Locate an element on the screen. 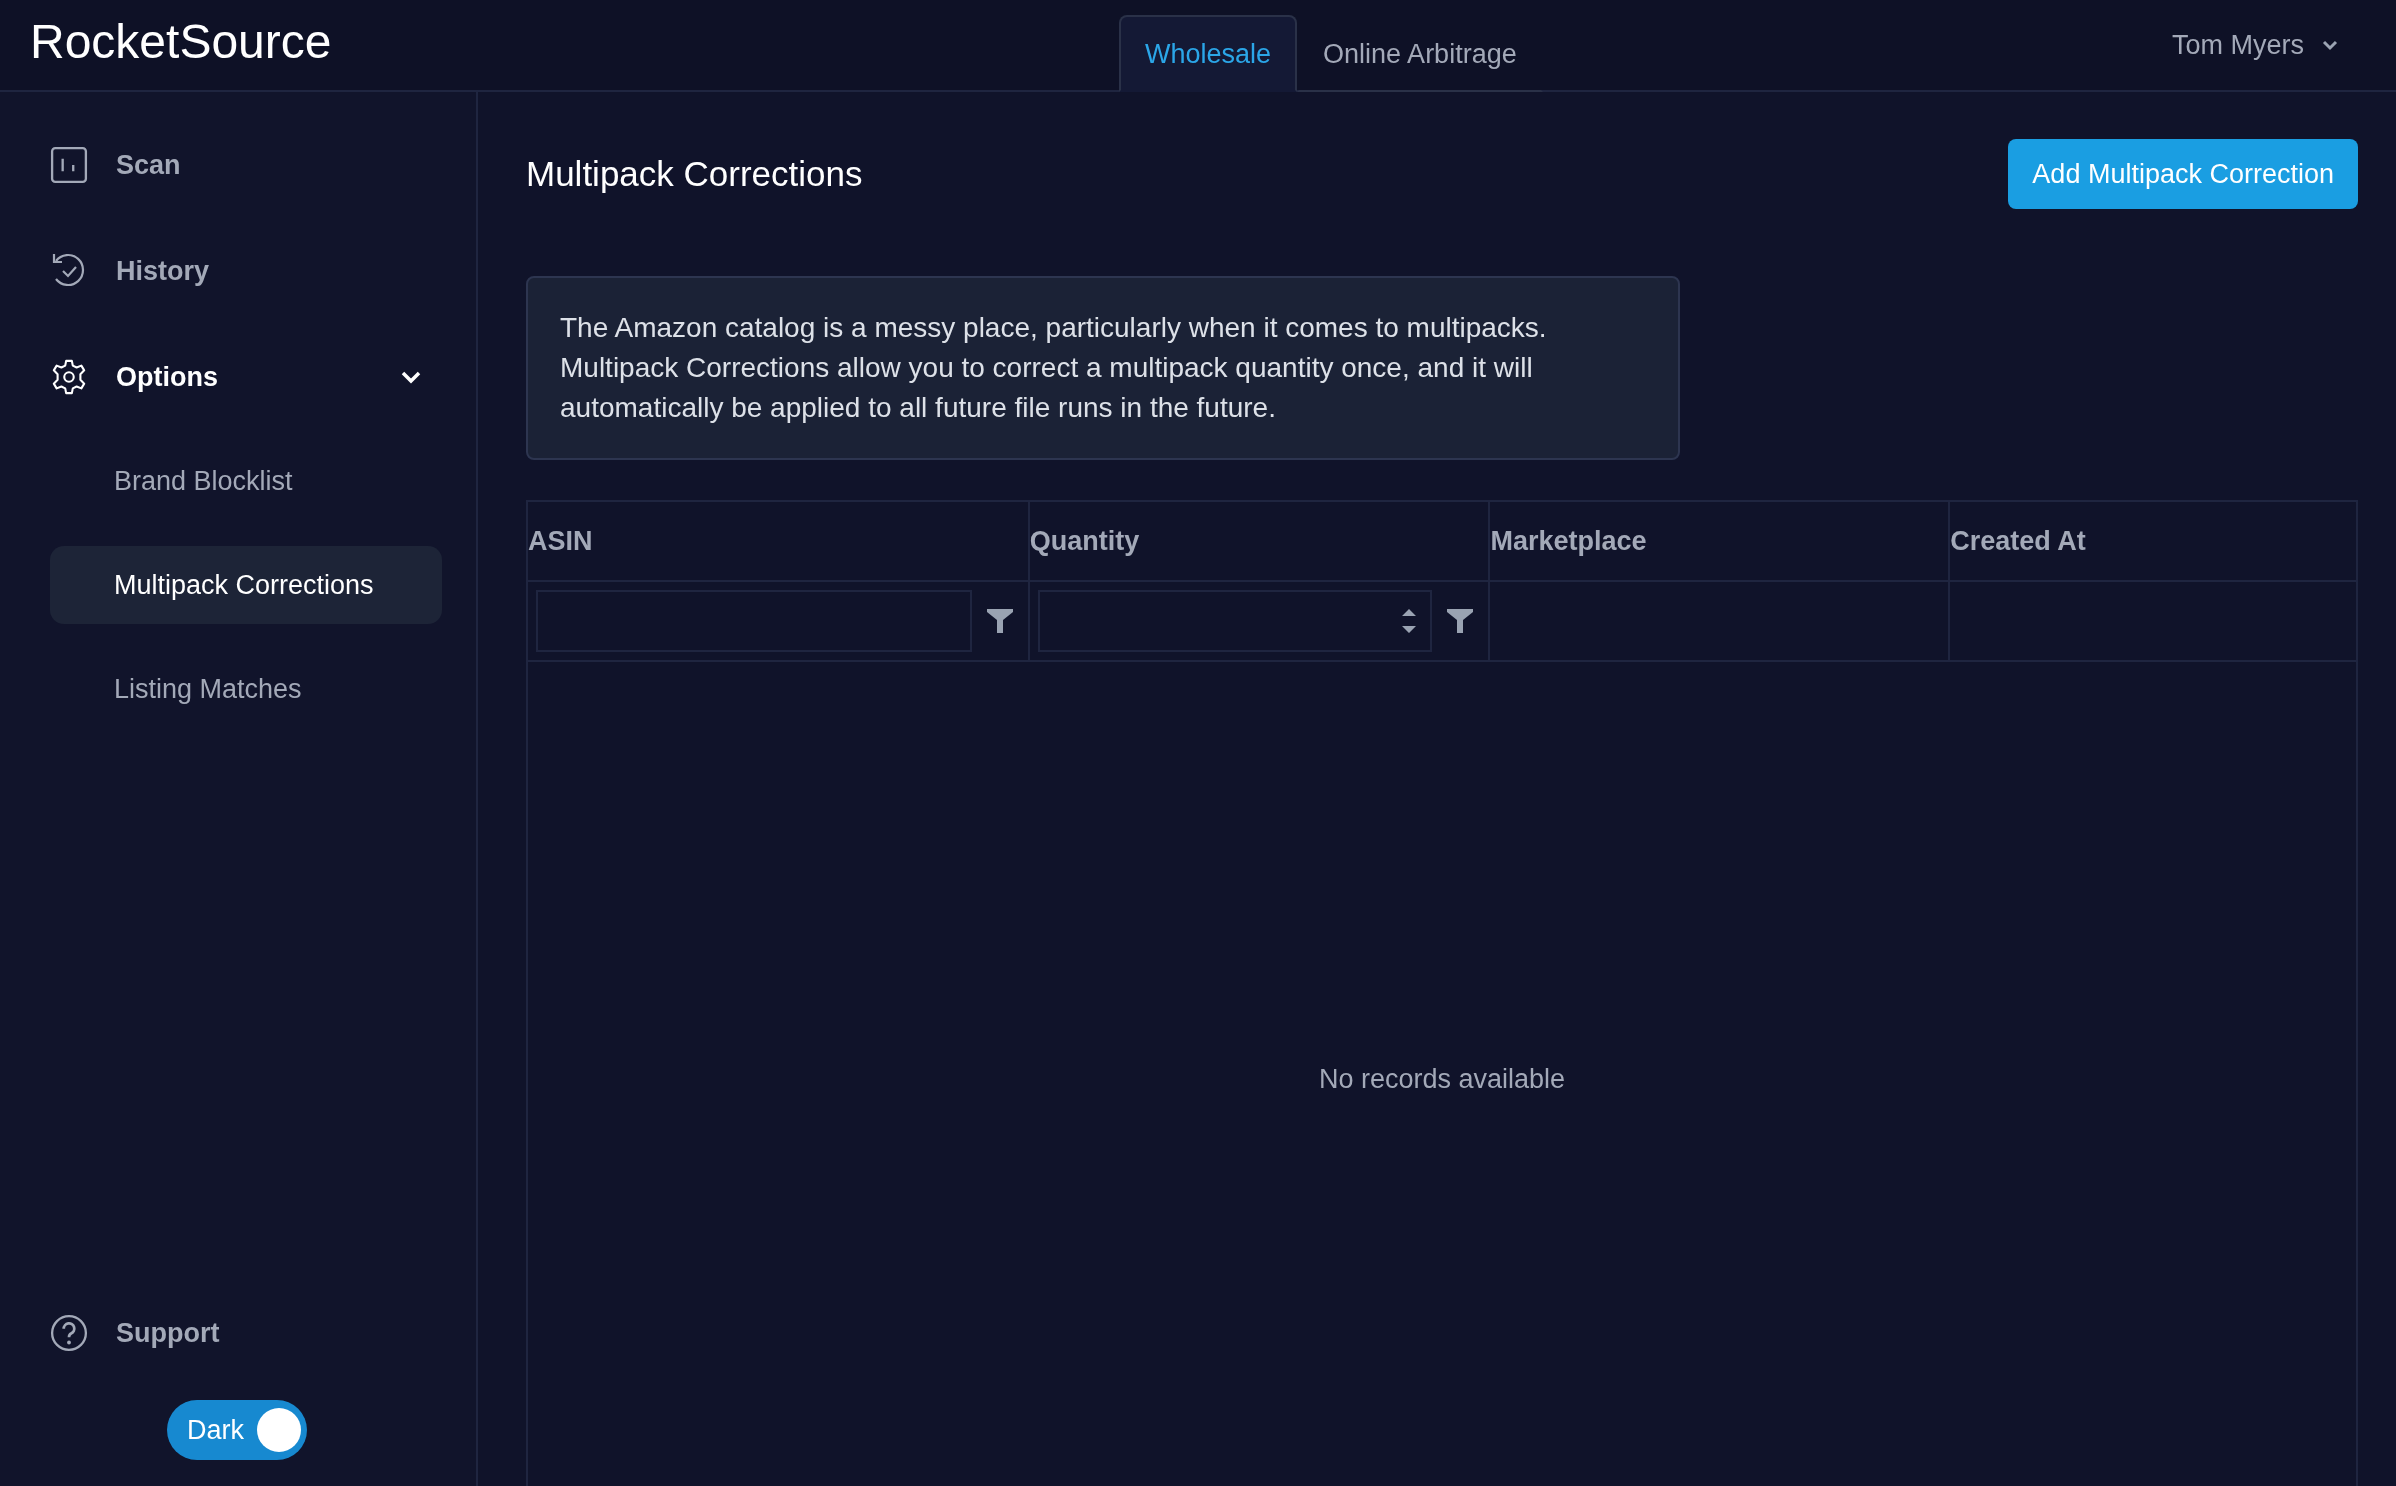 The height and width of the screenshot is (1486, 2396). sidebar-subitem: Multipack Corrections is located at coordinates (246, 585).